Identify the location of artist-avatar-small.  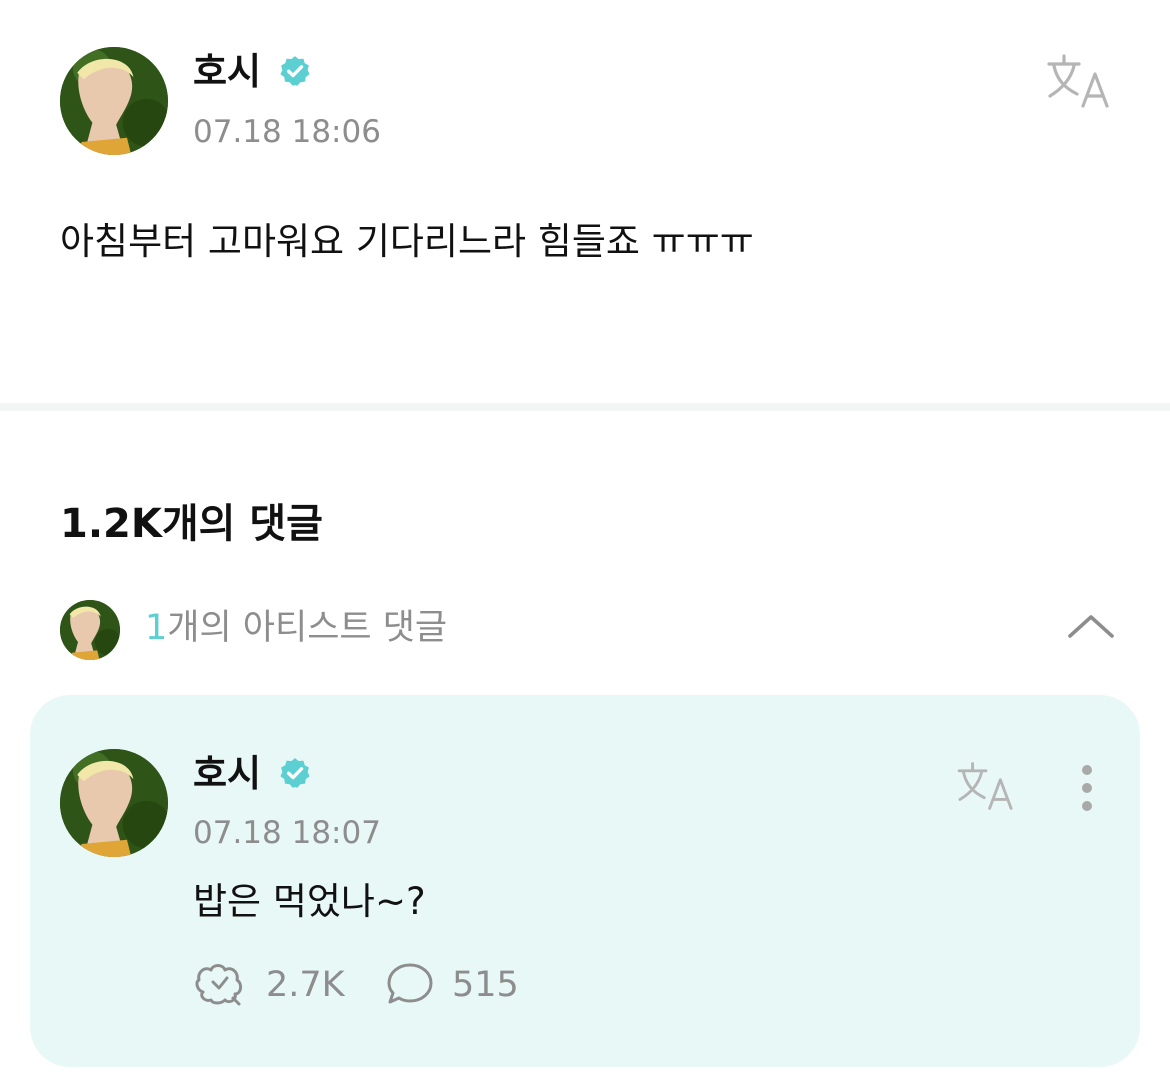
(90, 630).